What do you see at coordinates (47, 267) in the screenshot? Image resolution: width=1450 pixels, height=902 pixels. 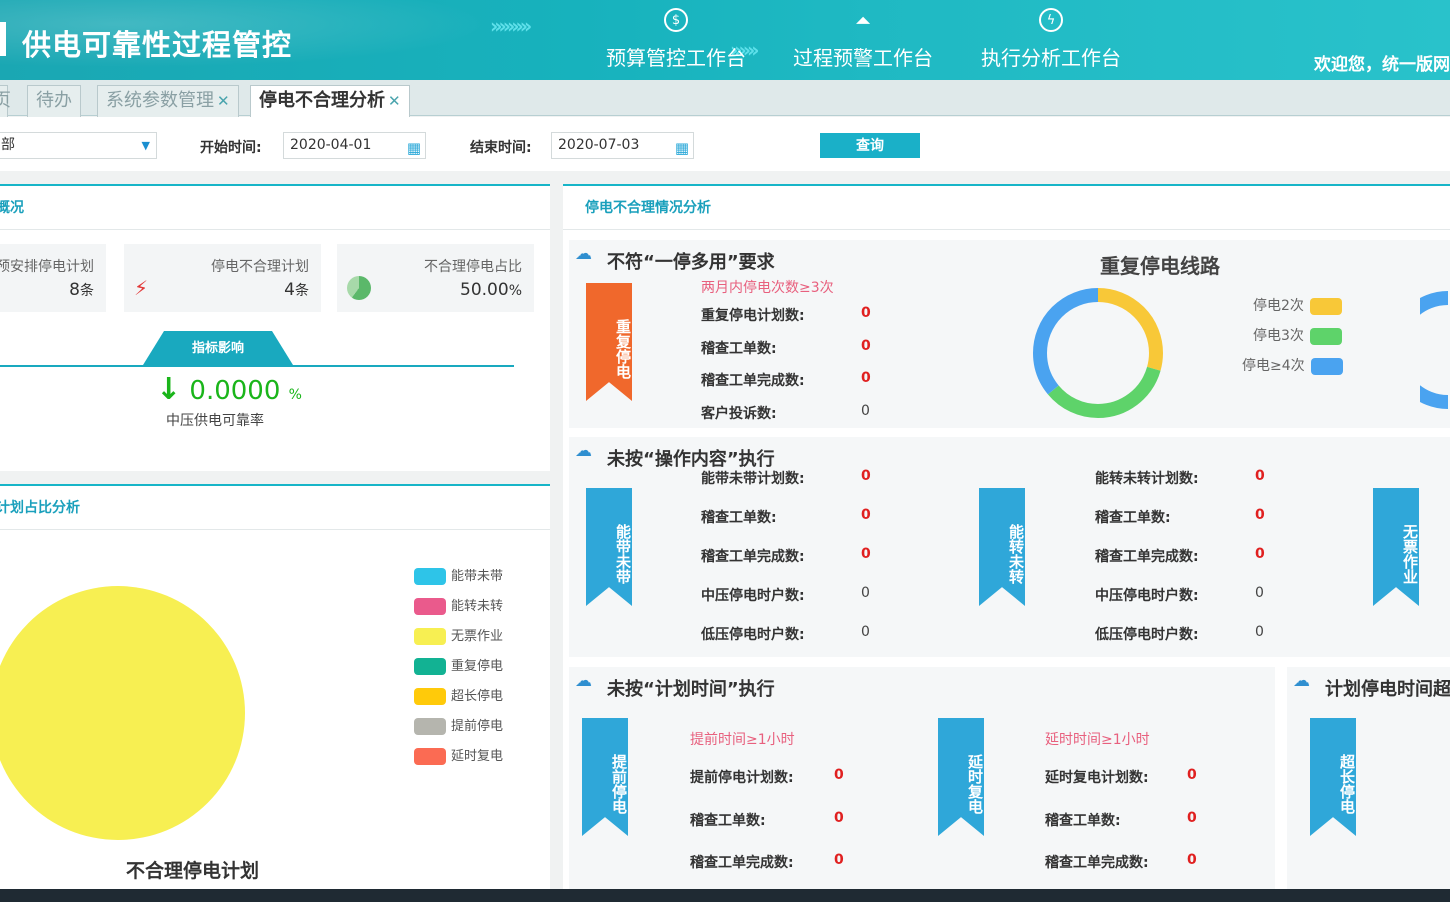 I see `stat-label: 预安排停电计划` at bounding box center [47, 267].